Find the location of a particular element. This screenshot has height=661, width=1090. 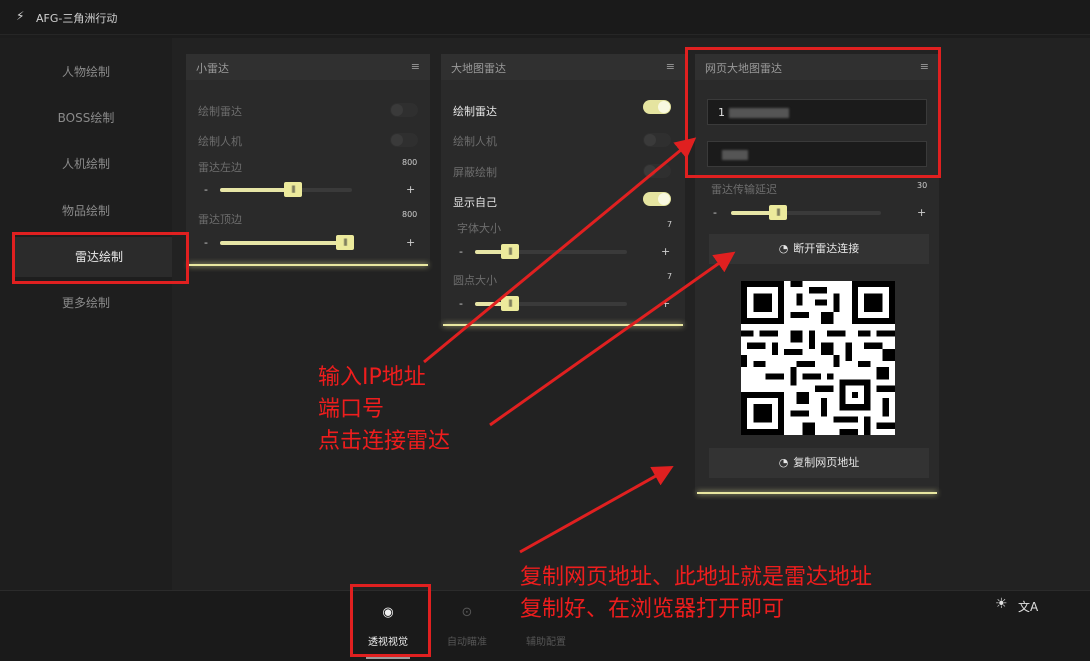

arrow-to-copy is located at coordinates (596, 509).